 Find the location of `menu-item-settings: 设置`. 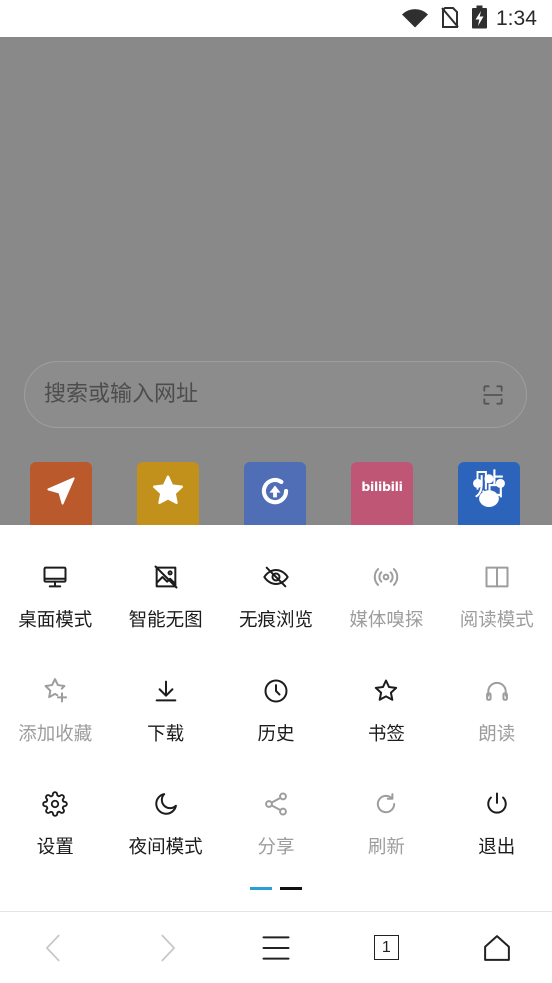

menu-item-settings: 设置 is located at coordinates (55, 829).